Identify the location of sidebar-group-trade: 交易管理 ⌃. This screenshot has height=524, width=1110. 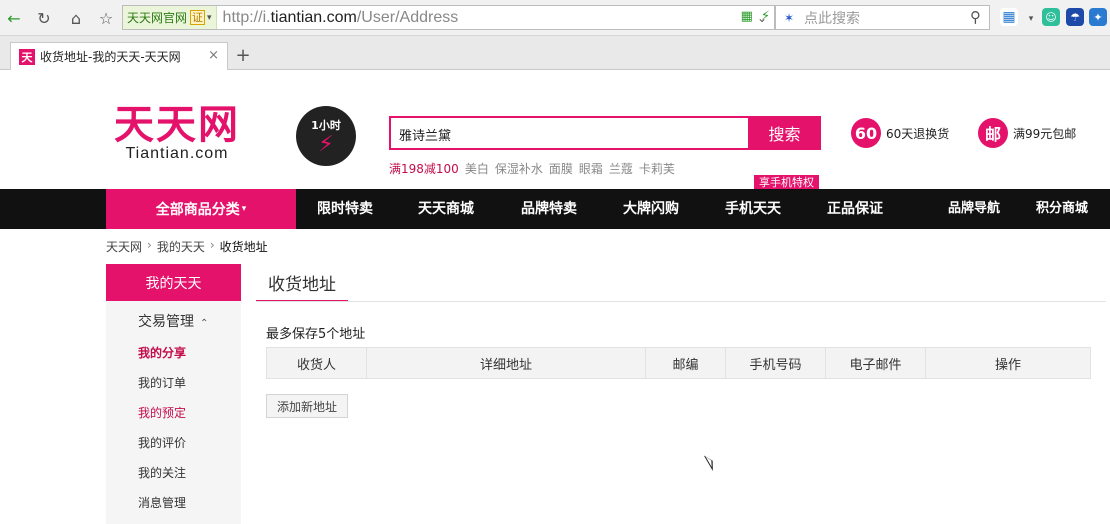
(173, 321).